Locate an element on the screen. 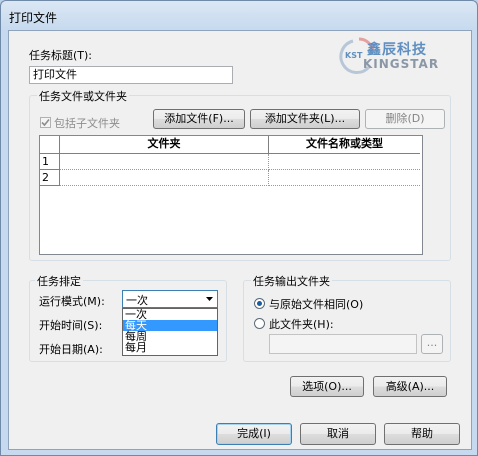 The image size is (478, 456). checkmark-icon is located at coordinates (45, 122).